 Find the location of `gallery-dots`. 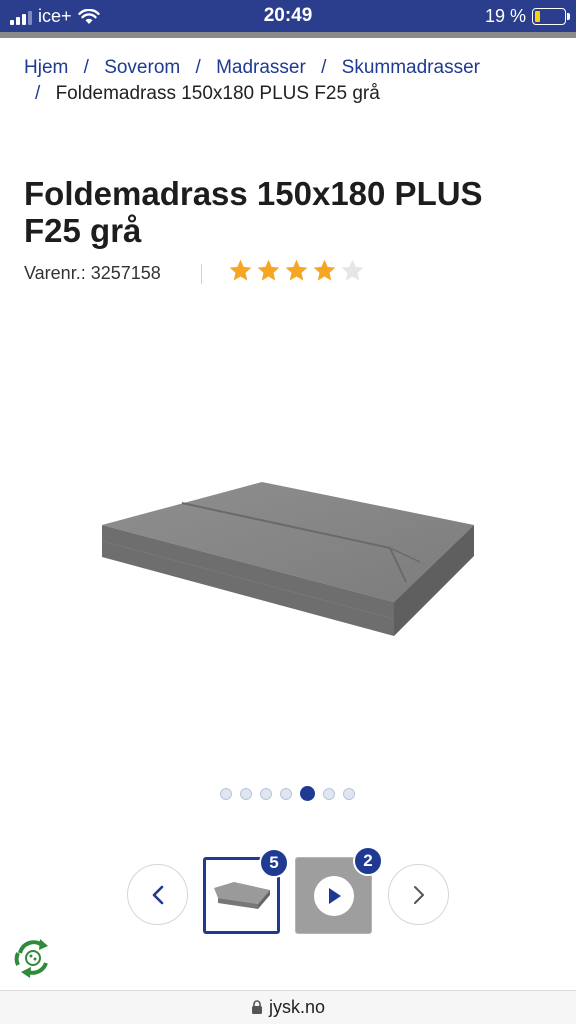

gallery-dots is located at coordinates (287, 793).